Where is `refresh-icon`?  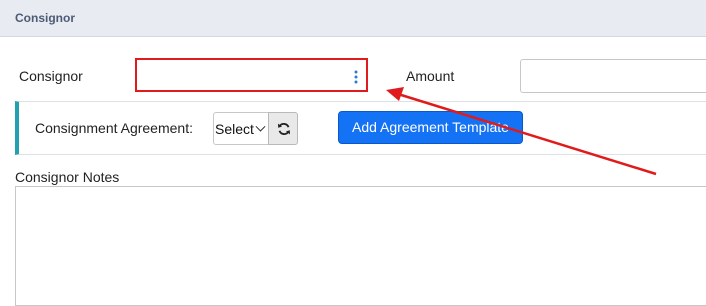 refresh-icon is located at coordinates (284, 129).